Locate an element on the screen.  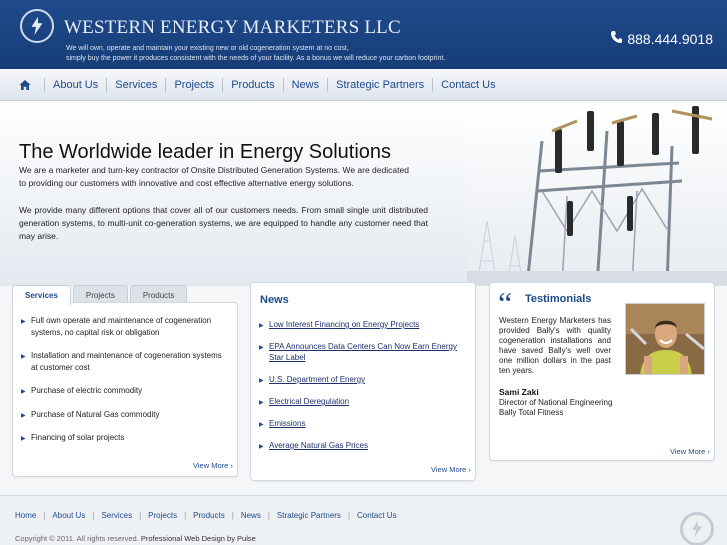
list-item: ▶ Electrical Deregulation is located at coordinates (361, 401).